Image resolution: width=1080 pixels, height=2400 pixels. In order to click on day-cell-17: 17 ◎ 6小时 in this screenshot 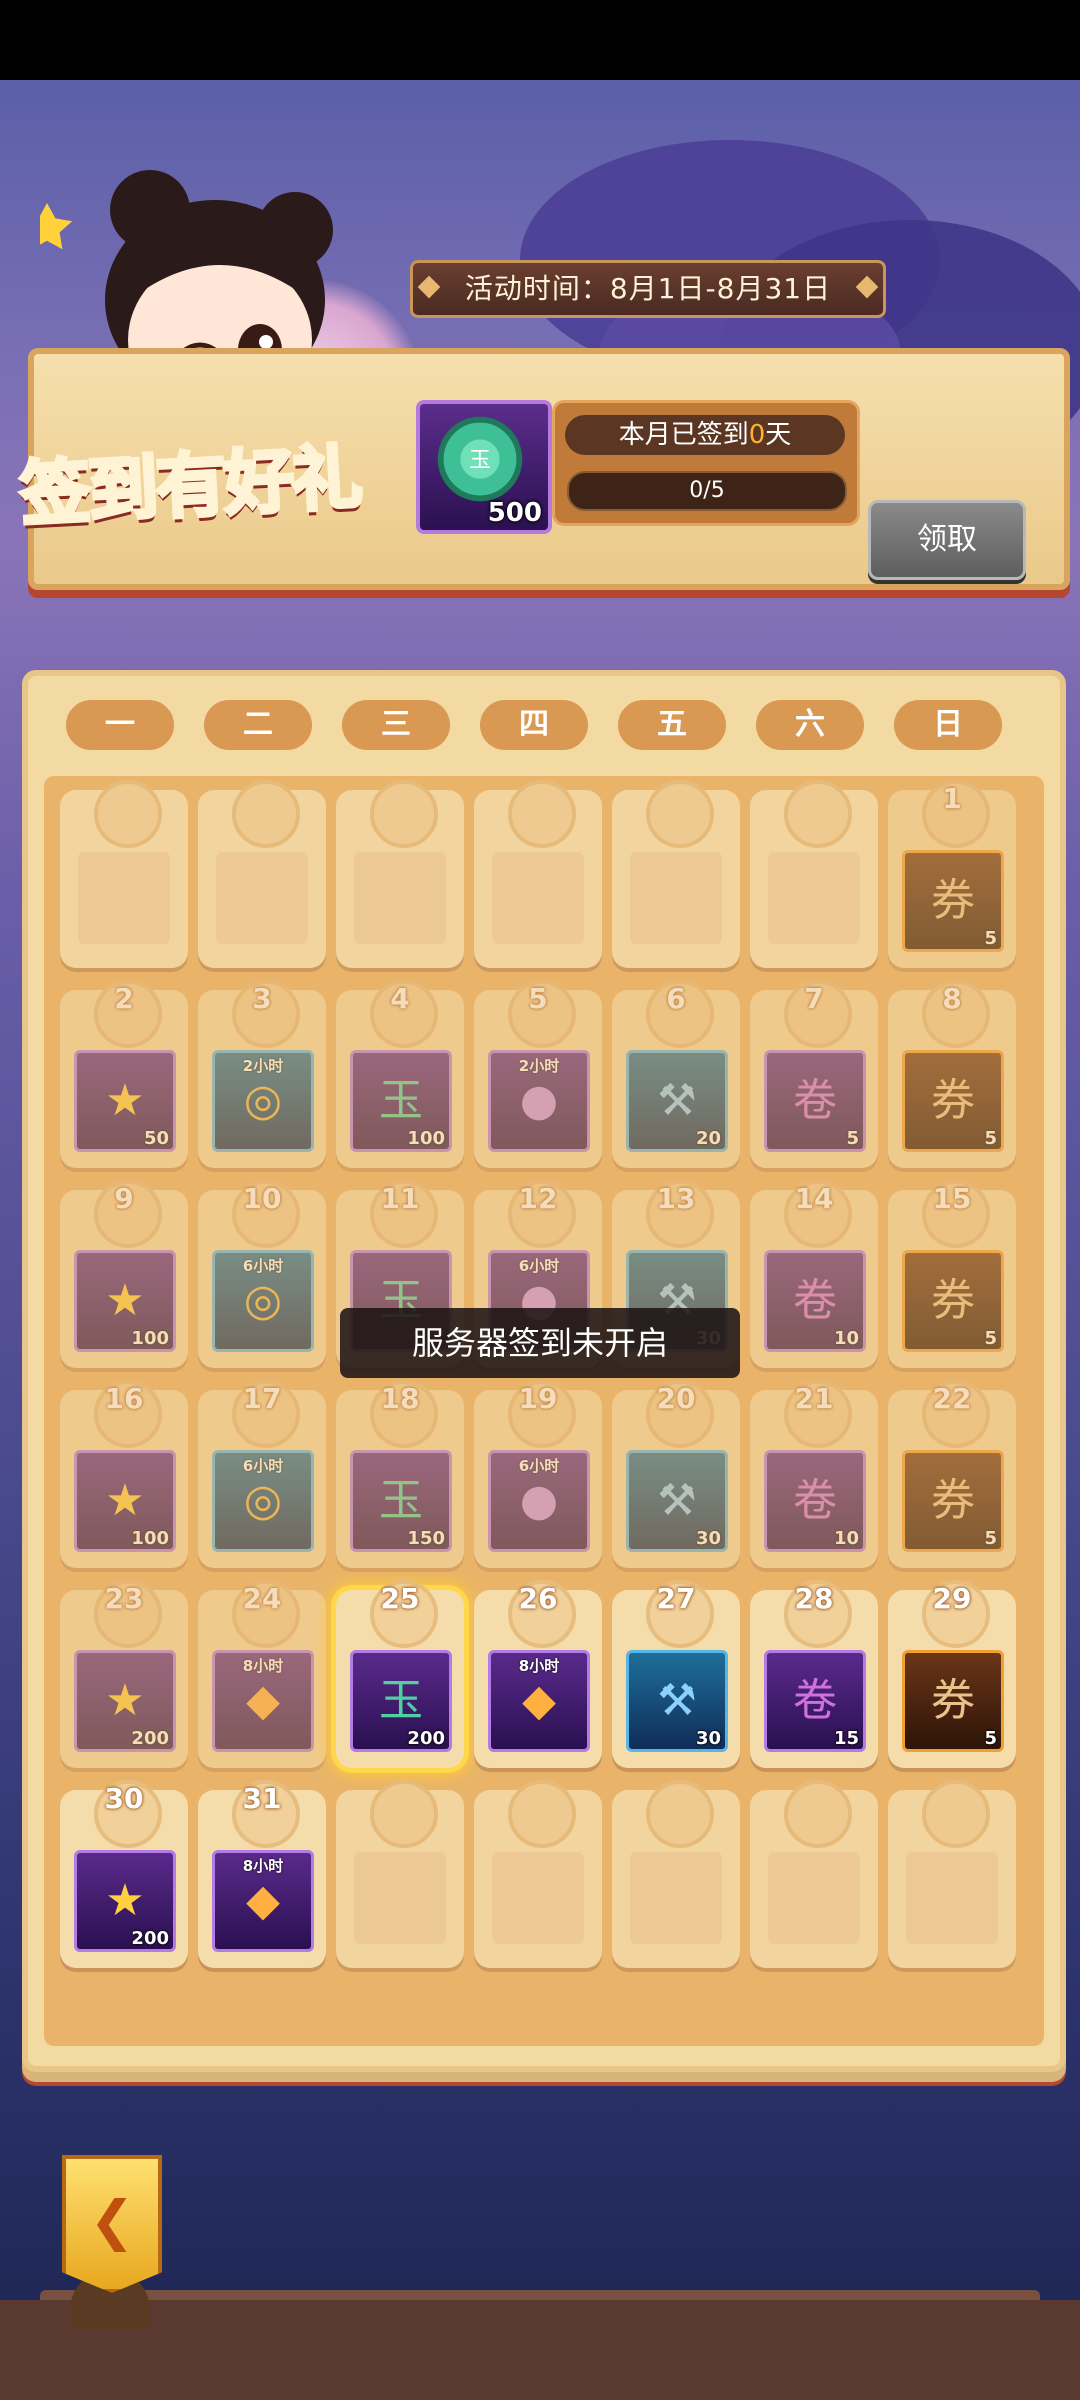, I will do `click(262, 1474)`.